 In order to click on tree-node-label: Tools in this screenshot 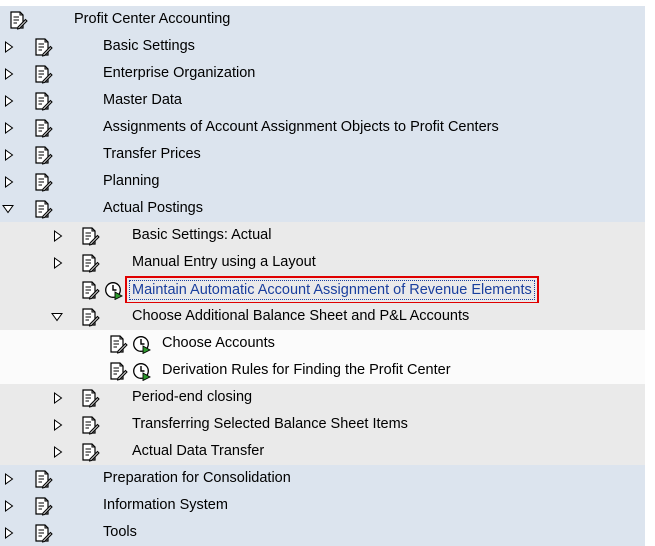, I will do `click(120, 532)`.